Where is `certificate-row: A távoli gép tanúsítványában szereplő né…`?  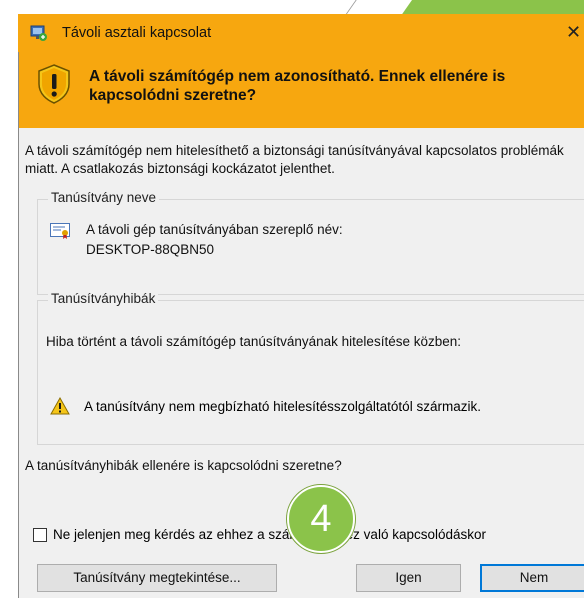
certificate-row: A távoli gép tanúsítványában szereplő né… is located at coordinates (196, 240).